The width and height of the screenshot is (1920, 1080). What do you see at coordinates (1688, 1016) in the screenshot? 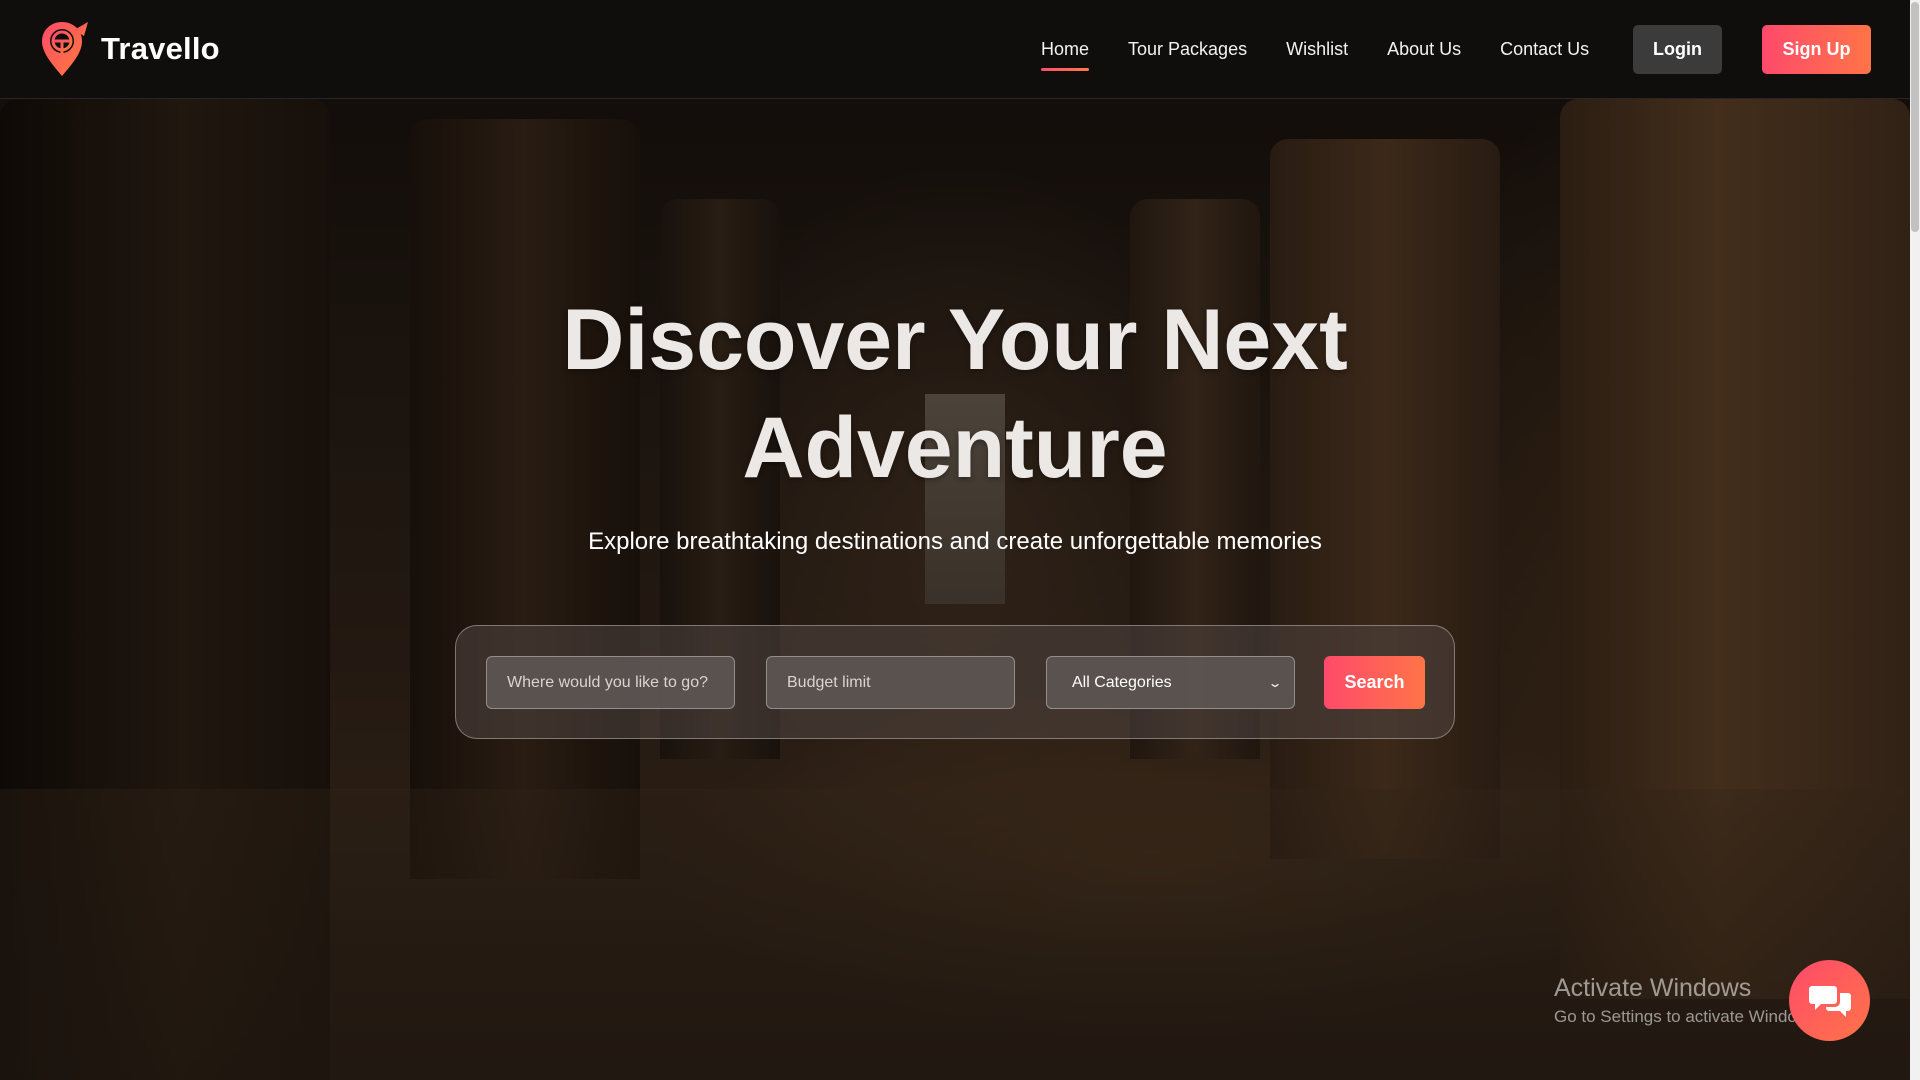
I see `watermark-subtitle: Go to Settings to activate Windows.` at bounding box center [1688, 1016].